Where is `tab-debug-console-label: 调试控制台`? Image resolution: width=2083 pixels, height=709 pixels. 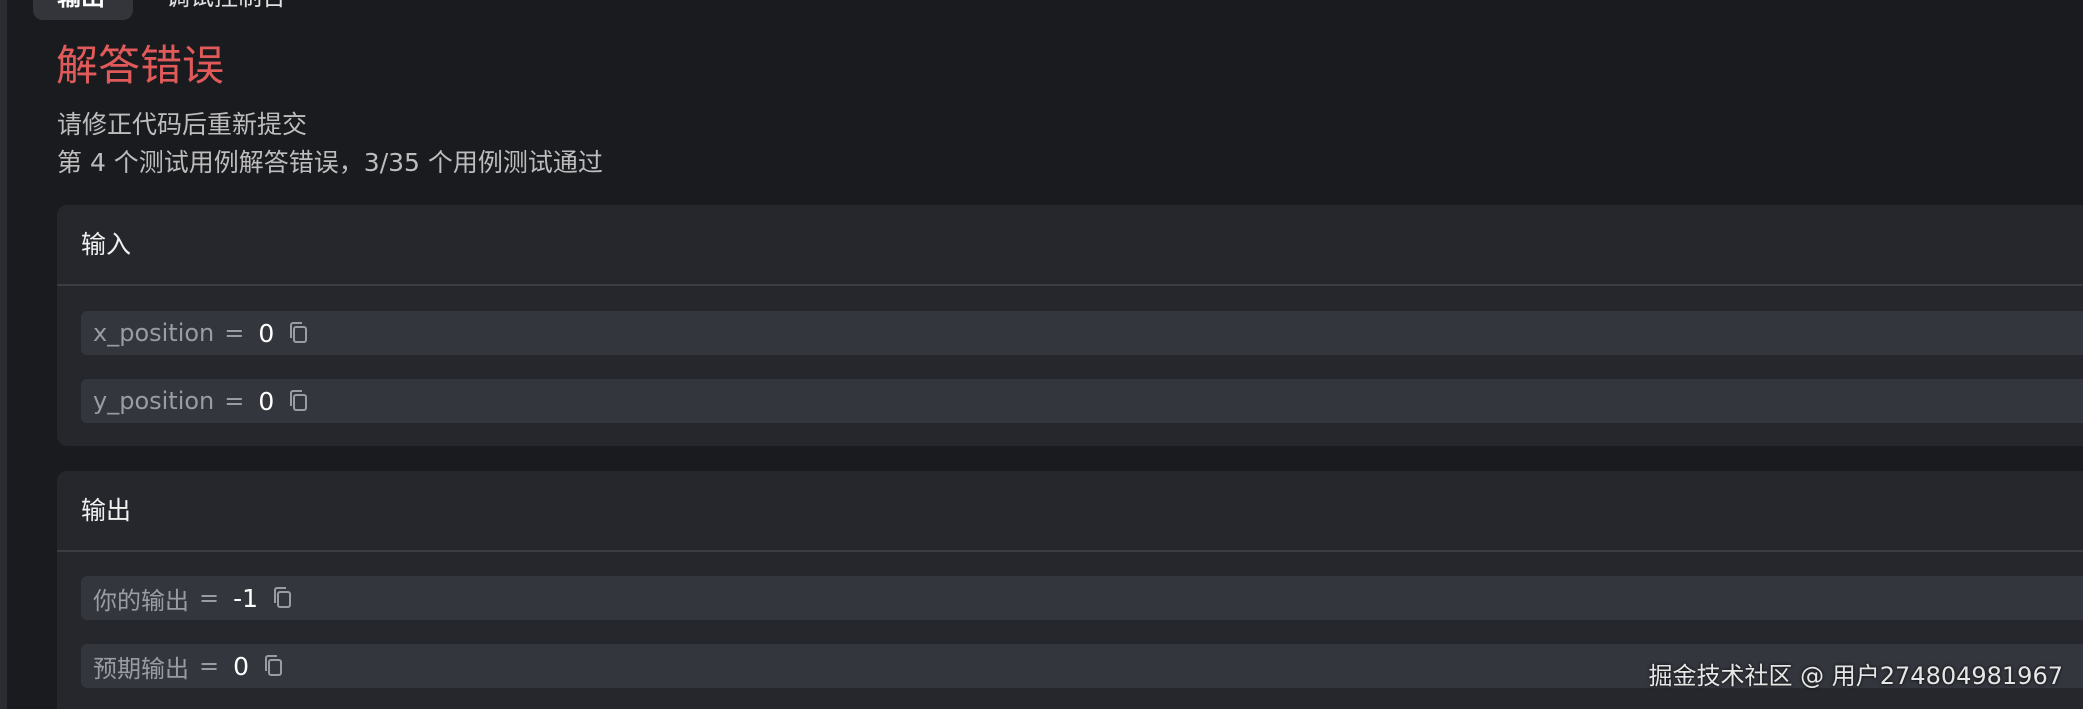 tab-debug-console-label: 调试控制台 is located at coordinates (226, 5).